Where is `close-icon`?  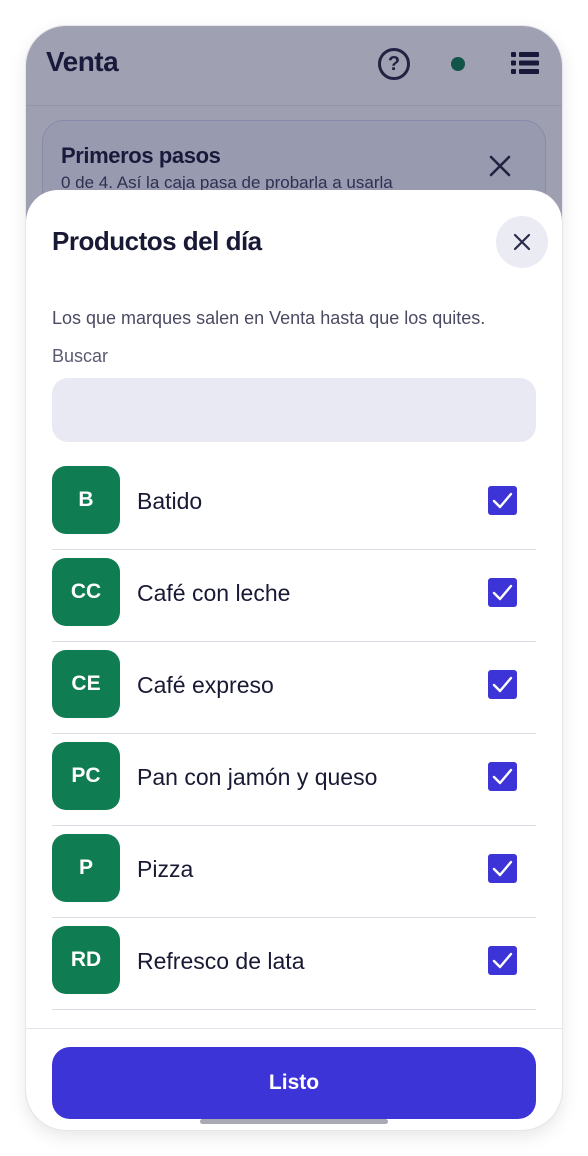
close-icon is located at coordinates (522, 242).